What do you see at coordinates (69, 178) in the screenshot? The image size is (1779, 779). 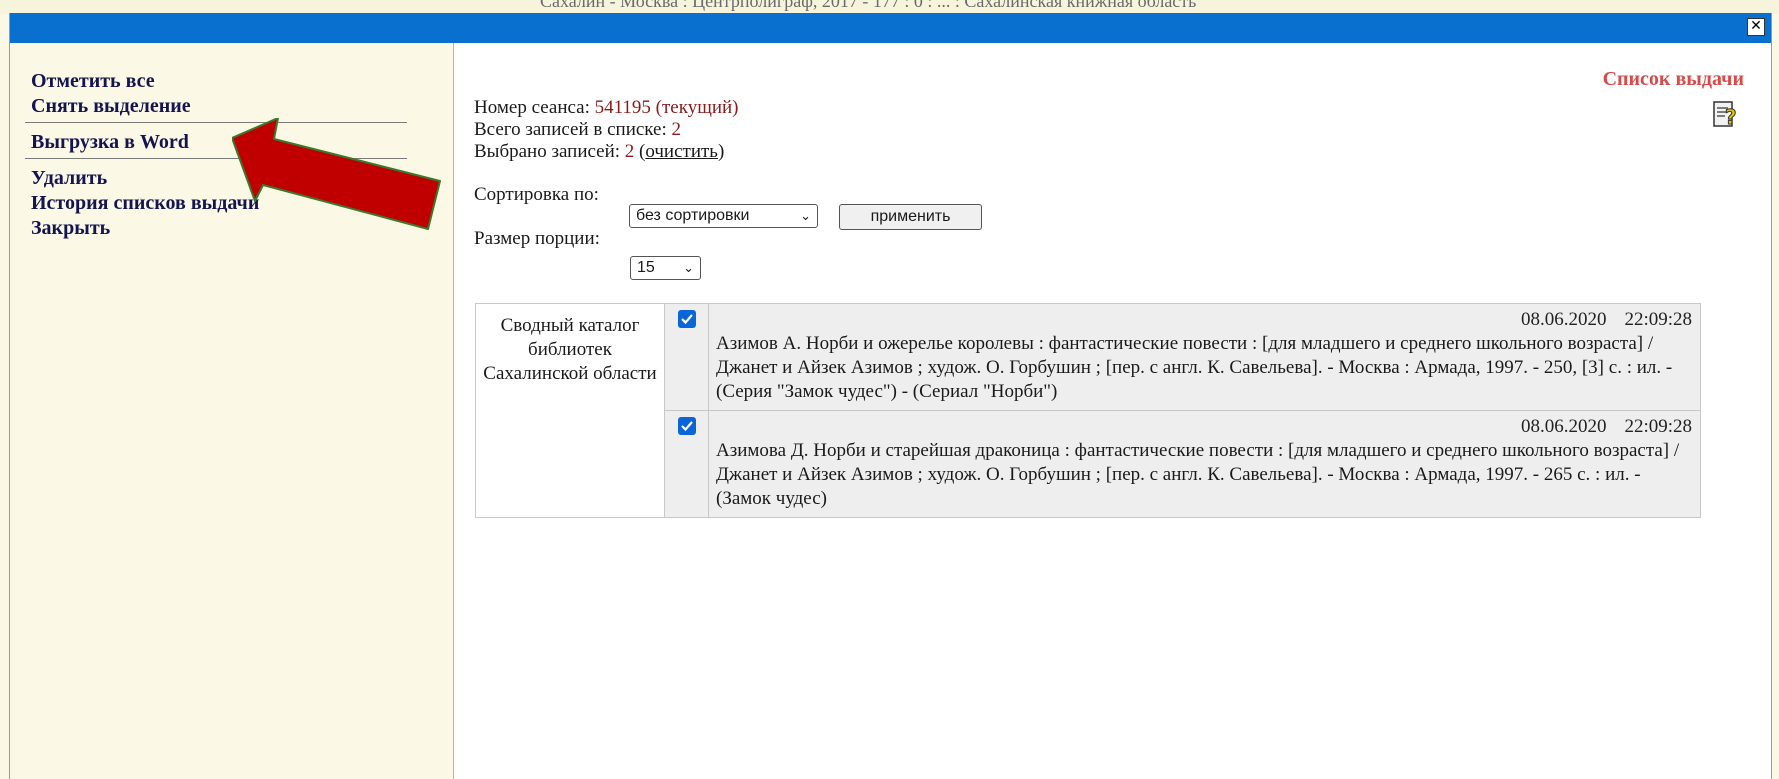 I see `delete-link: Удалить` at bounding box center [69, 178].